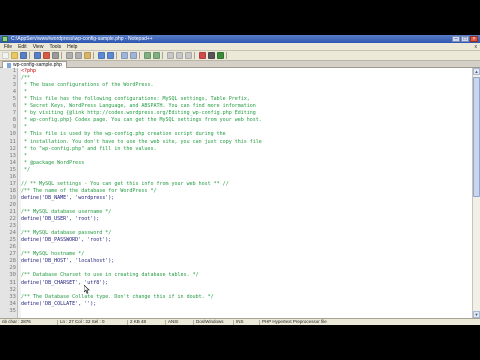 The image size is (480, 360). I want to click on code-line: define('DB_PASSWORD', 'root');, so click(246, 240).